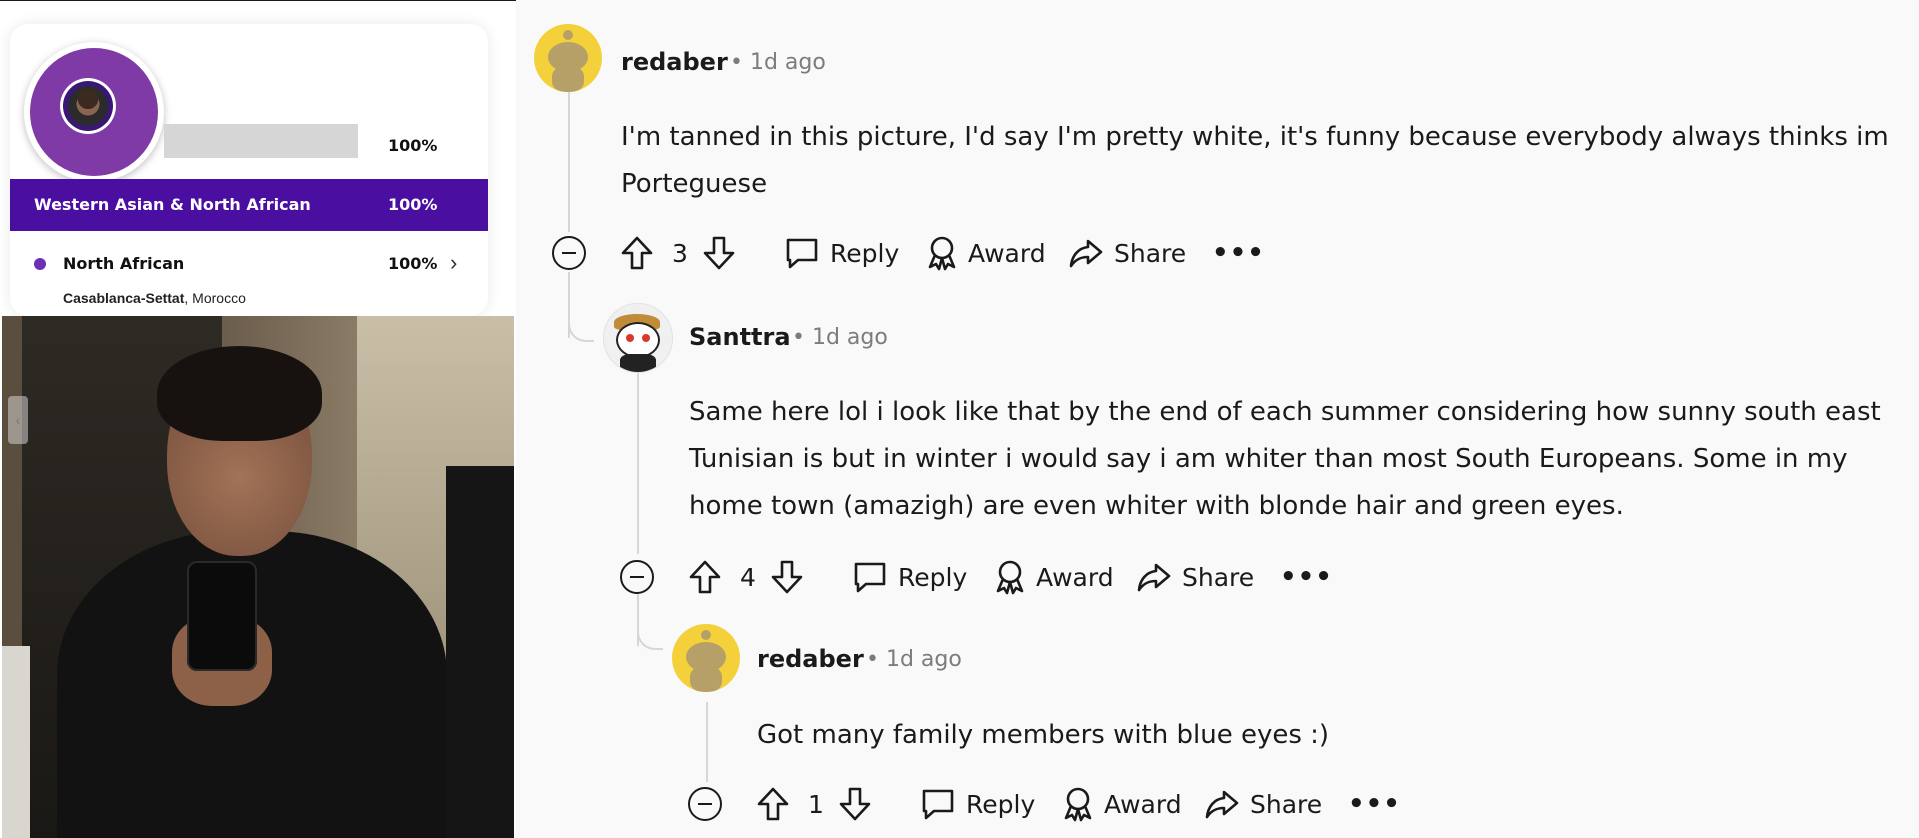  I want to click on profile-avatar, so click(94, 112).